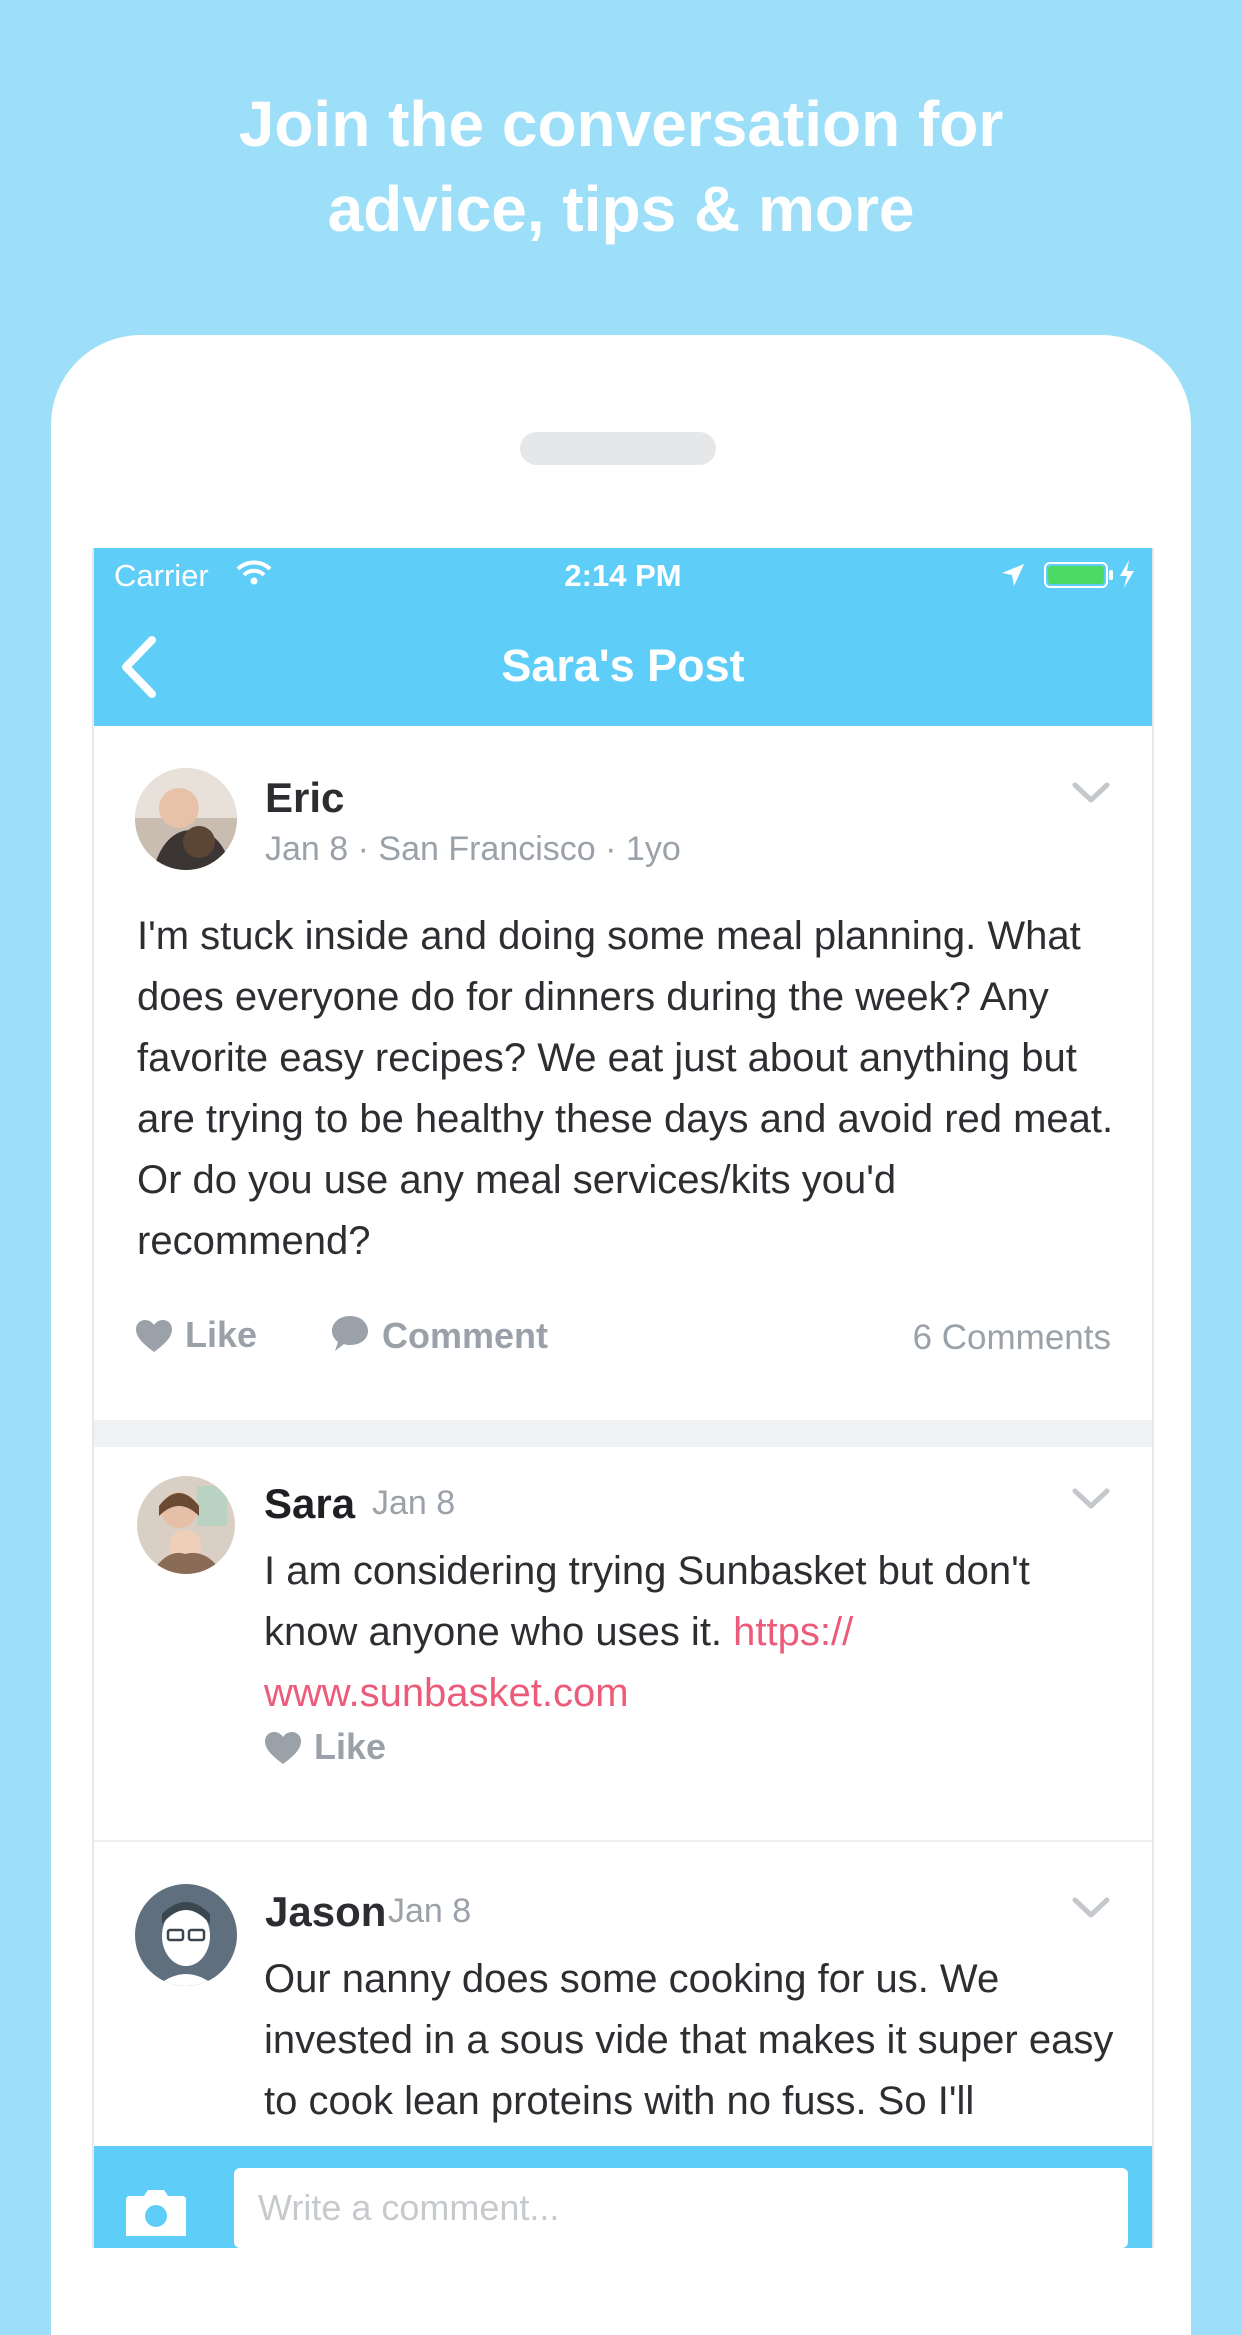 Image resolution: width=1242 pixels, height=2335 pixels. What do you see at coordinates (1013, 575) in the screenshot?
I see `location-arrow-icon` at bounding box center [1013, 575].